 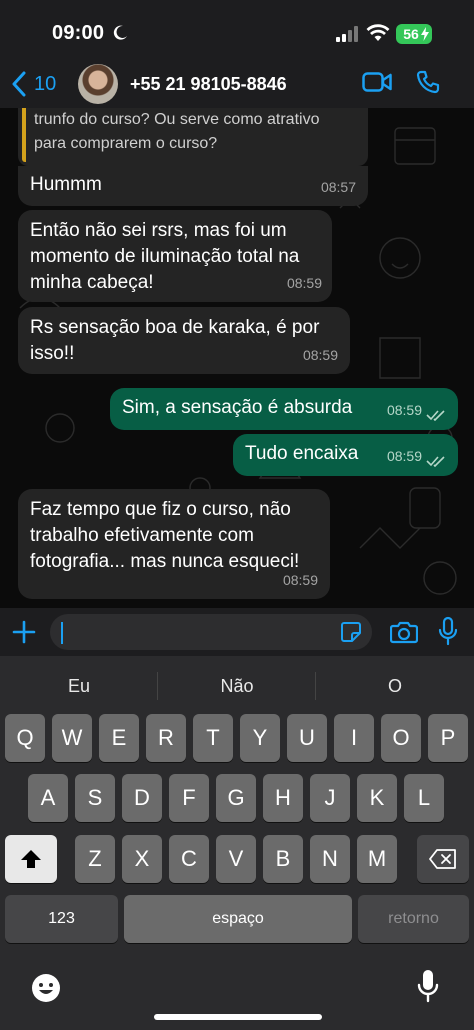 What do you see at coordinates (377, 859) in the screenshot?
I see `key-m: M` at bounding box center [377, 859].